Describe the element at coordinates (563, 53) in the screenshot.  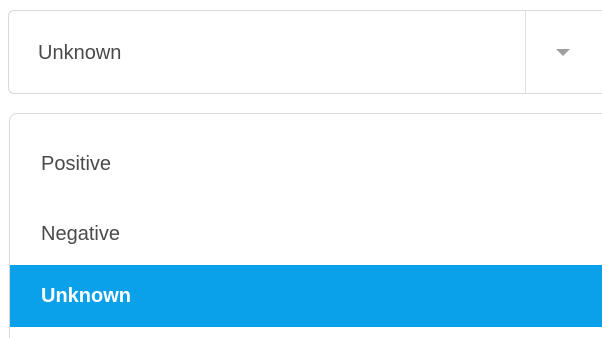
I see `caret-down-icon` at that location.